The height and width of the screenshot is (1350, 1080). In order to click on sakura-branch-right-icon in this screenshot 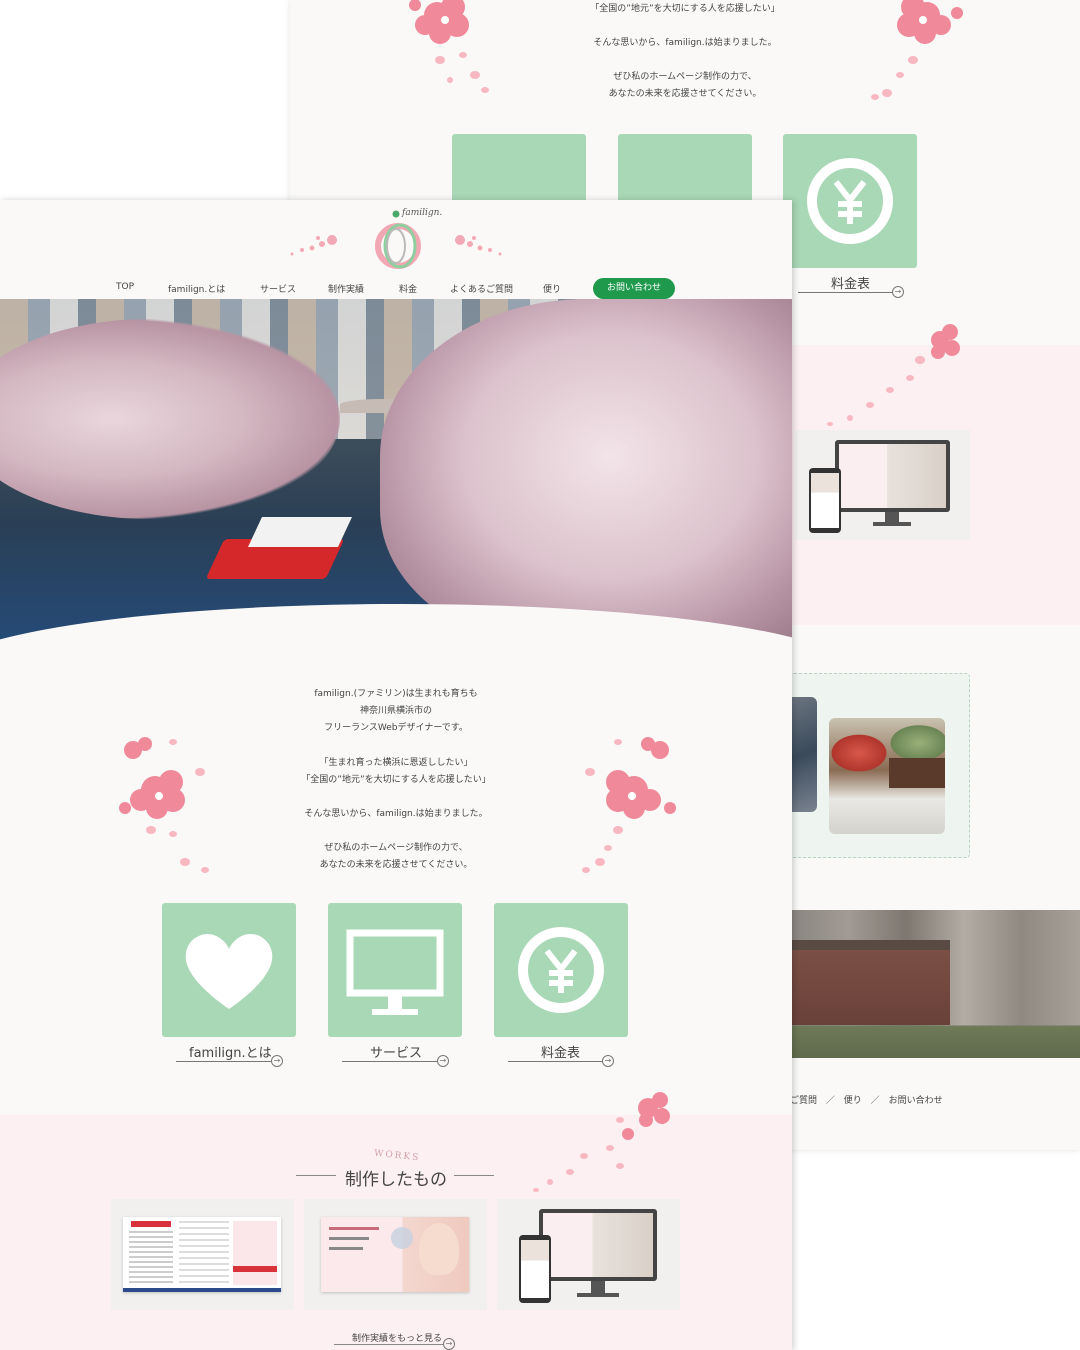, I will do `click(478, 245)`.